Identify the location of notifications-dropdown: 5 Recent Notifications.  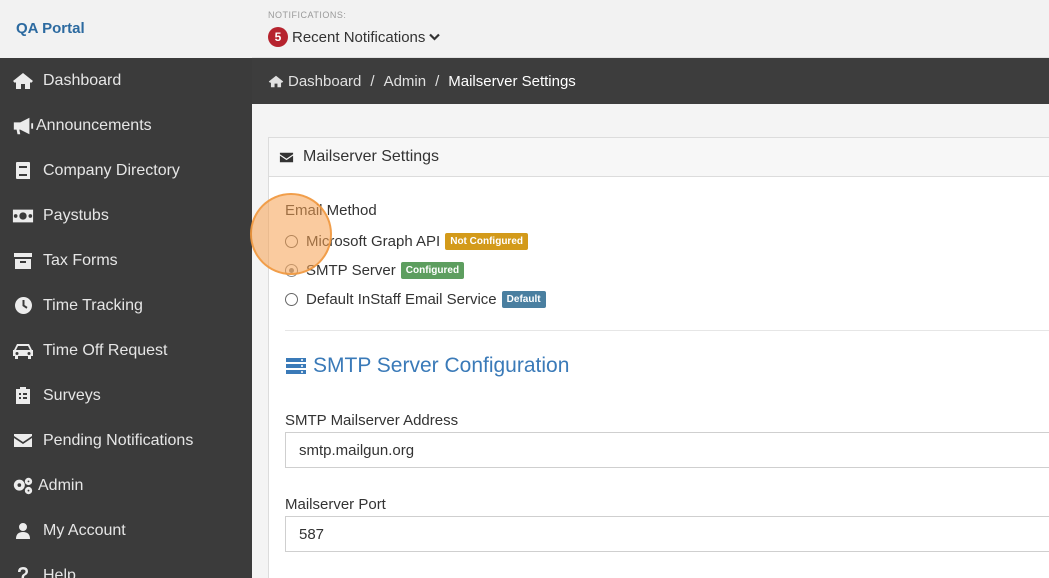
(354, 37).